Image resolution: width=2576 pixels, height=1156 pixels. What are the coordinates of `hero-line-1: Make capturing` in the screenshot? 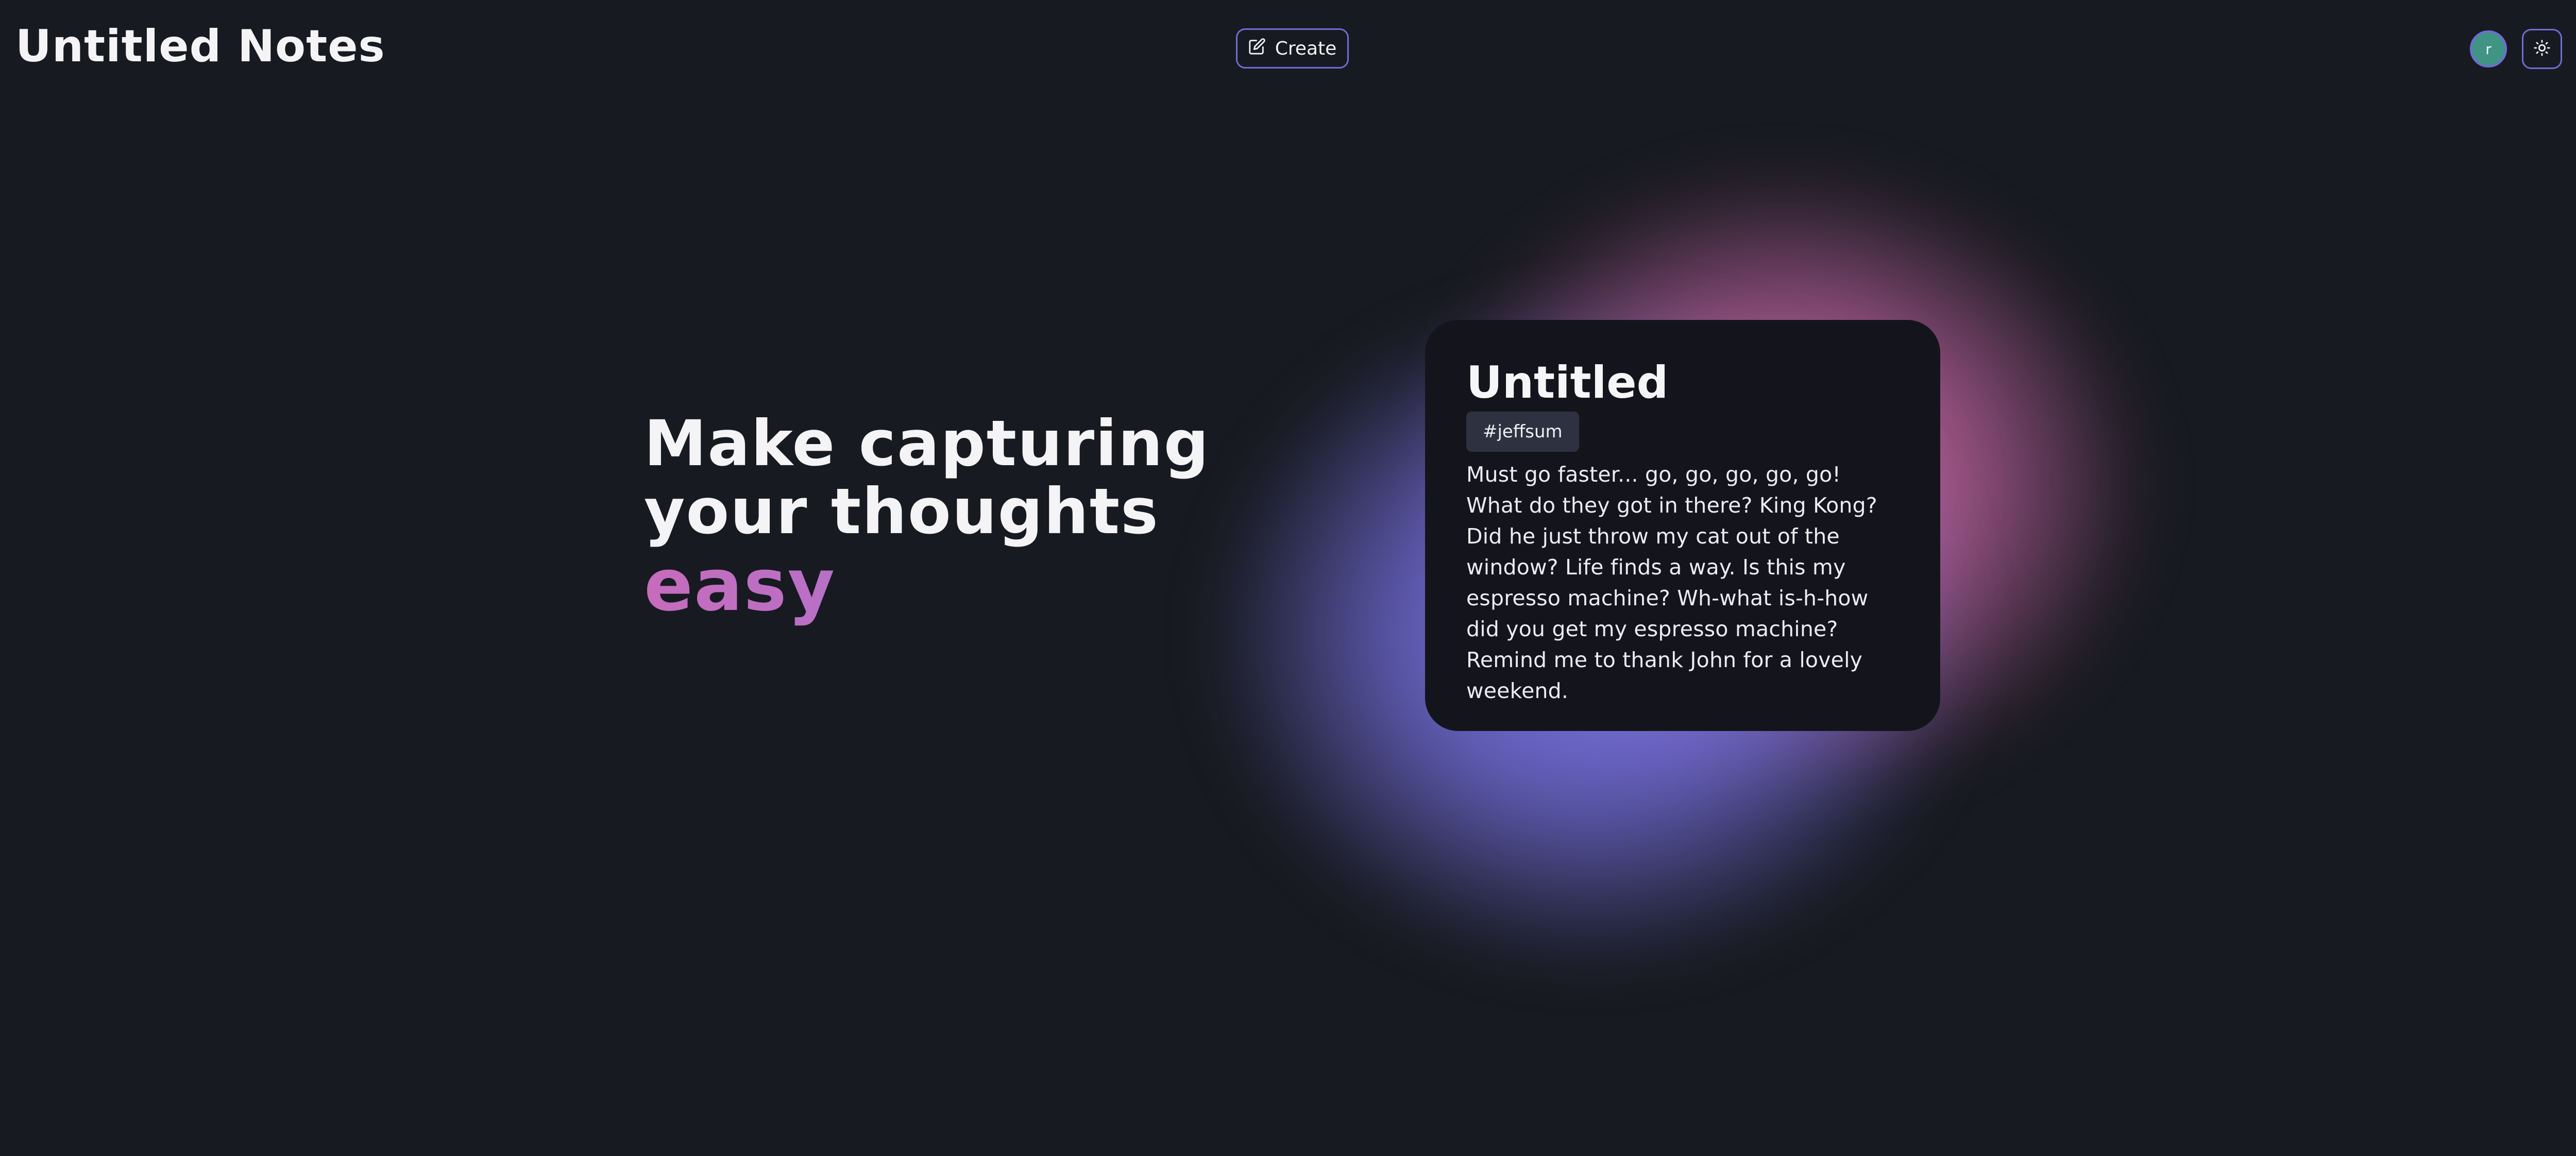 It's located at (927, 443).